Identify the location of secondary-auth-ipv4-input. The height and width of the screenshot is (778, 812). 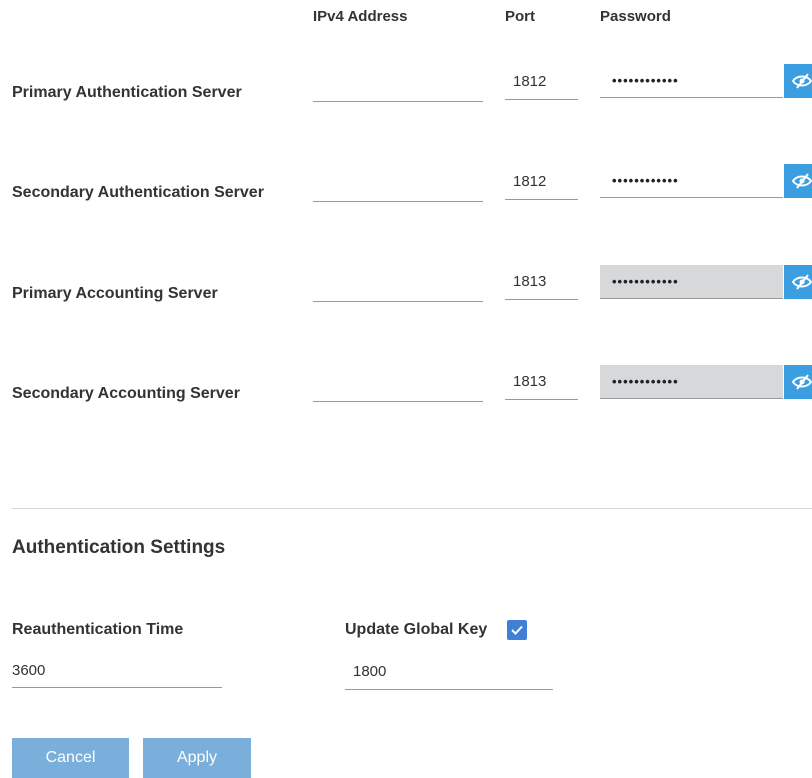
(398, 185).